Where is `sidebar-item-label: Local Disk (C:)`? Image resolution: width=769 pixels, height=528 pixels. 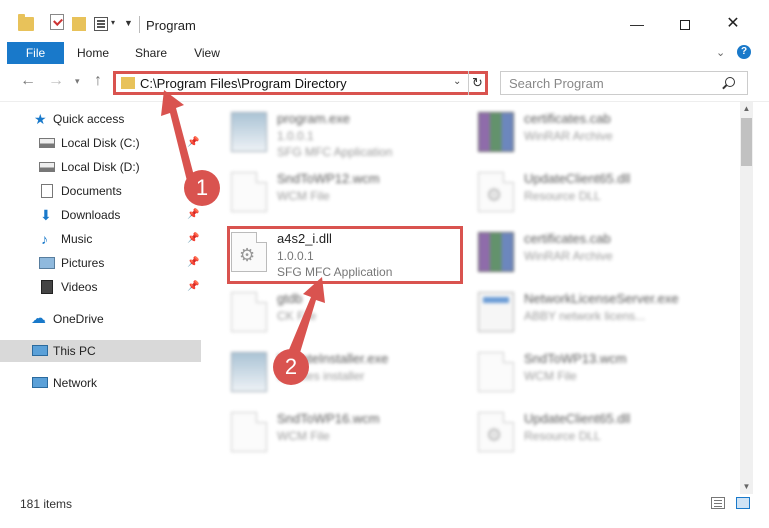 sidebar-item-label: Local Disk (C:) is located at coordinates (100, 143).